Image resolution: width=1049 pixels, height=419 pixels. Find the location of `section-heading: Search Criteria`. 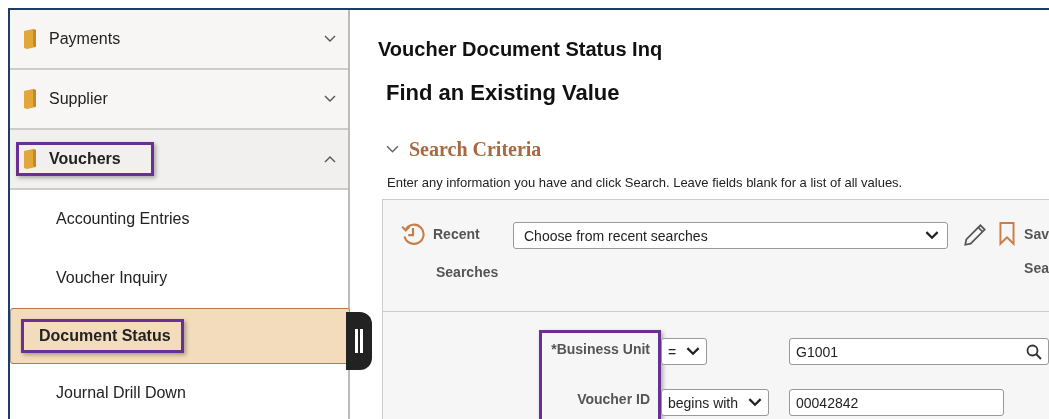

section-heading: Search Criteria is located at coordinates (475, 149).